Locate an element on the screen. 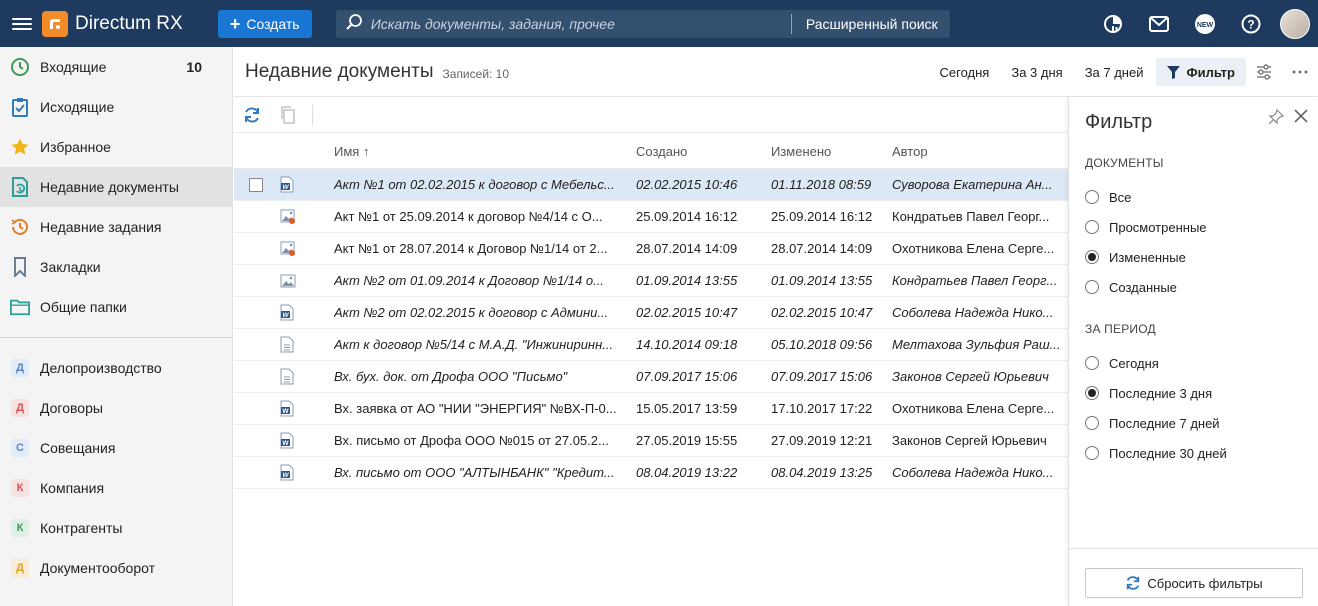 The image size is (1318, 606). period-filter-radio: Последние 7 дней is located at coordinates (1201, 423).